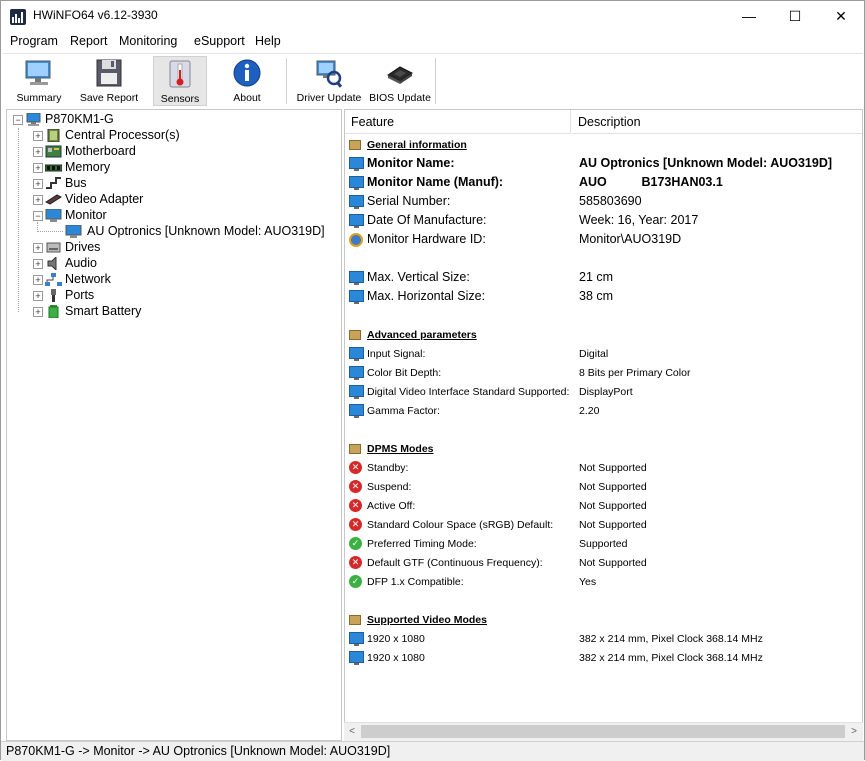 This screenshot has width=865, height=761. I want to click on driver-update-button: Driver Update, so click(329, 81).